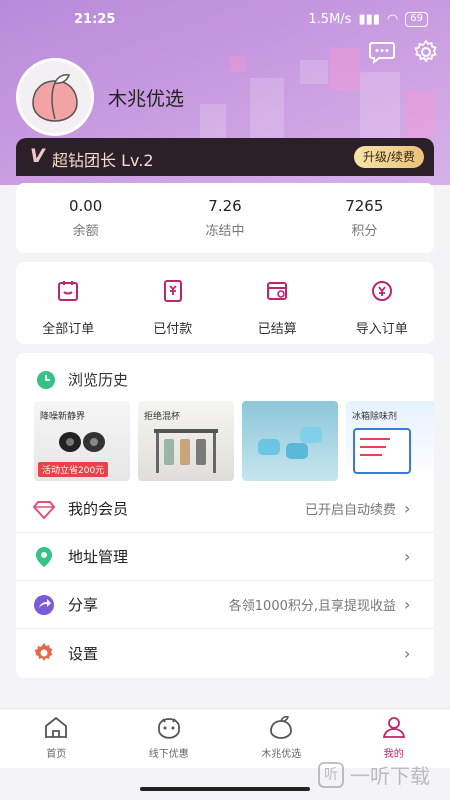 The image size is (450, 800). I want to click on diamond-icon, so click(44, 509).